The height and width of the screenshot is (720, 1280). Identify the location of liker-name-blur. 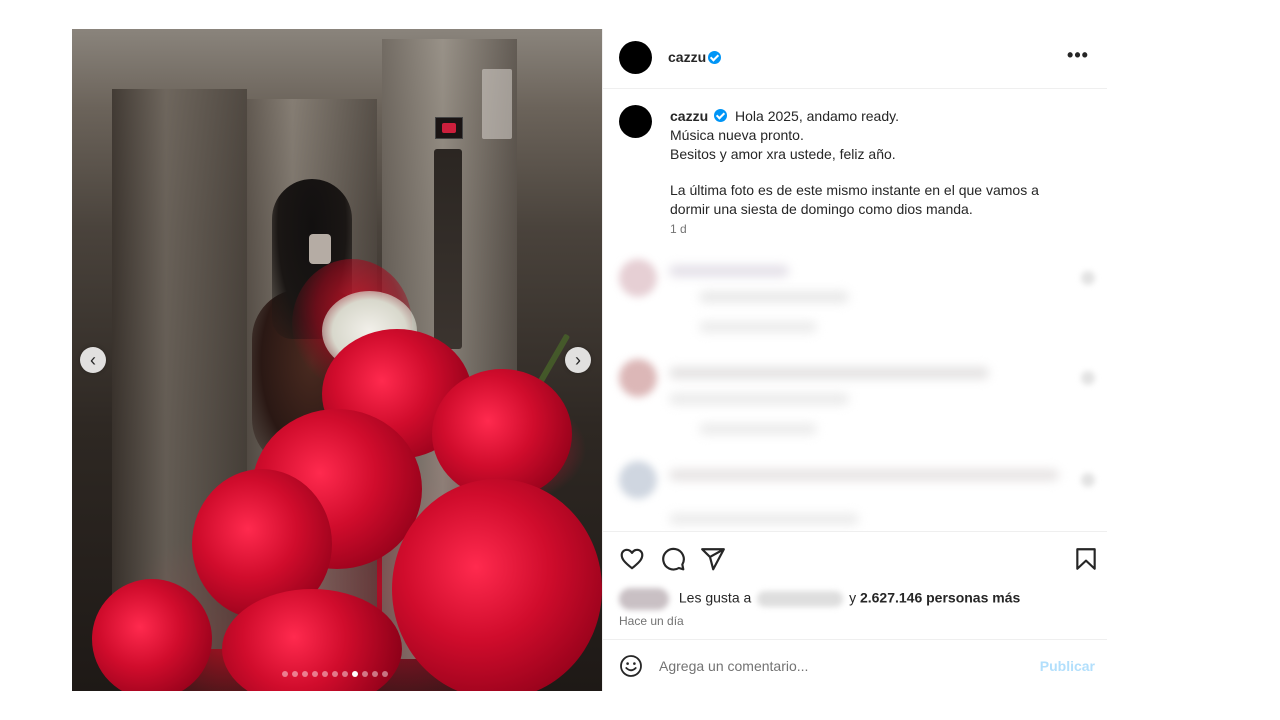
(800, 599).